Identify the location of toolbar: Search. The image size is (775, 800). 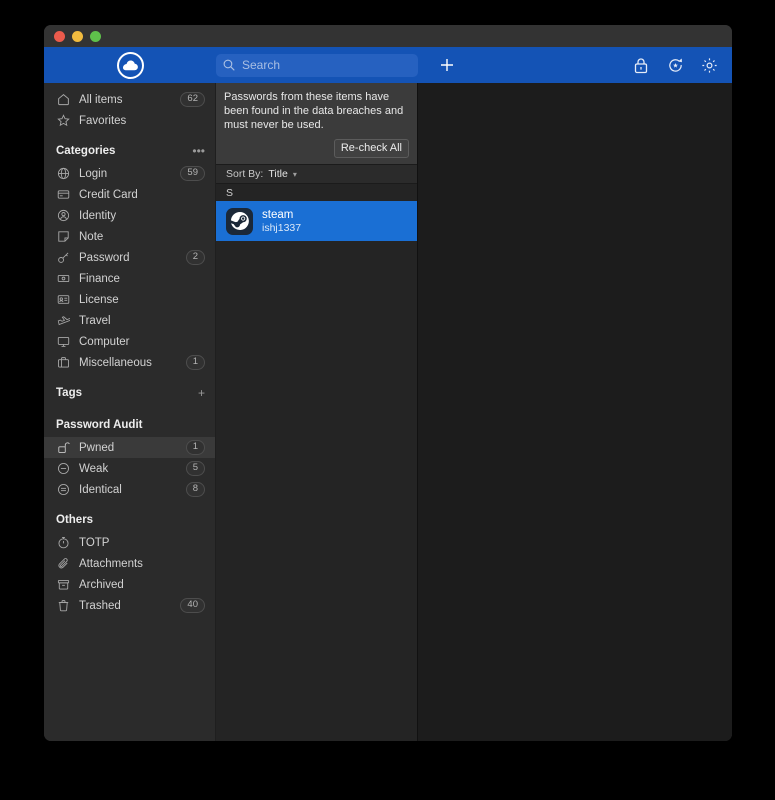
(388, 65).